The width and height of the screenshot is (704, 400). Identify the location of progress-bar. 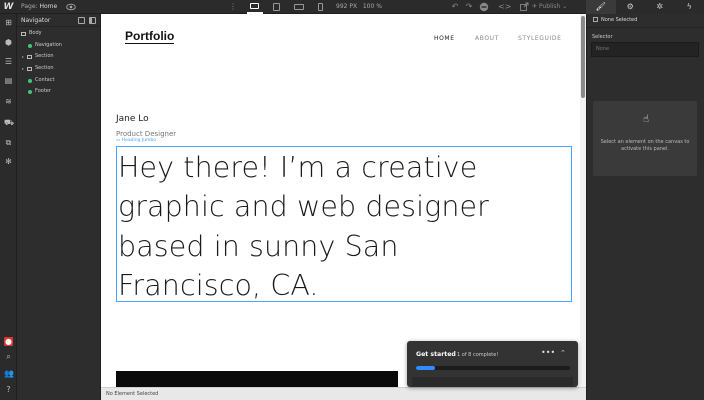
(493, 368).